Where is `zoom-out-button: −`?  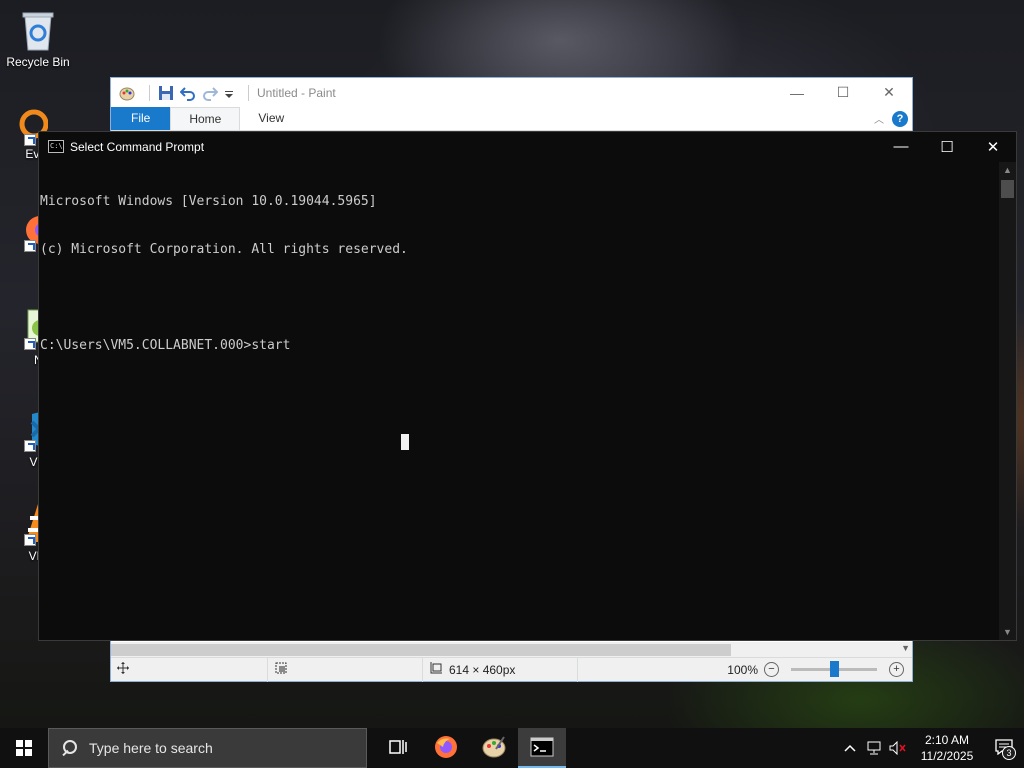 zoom-out-button: − is located at coordinates (771, 669).